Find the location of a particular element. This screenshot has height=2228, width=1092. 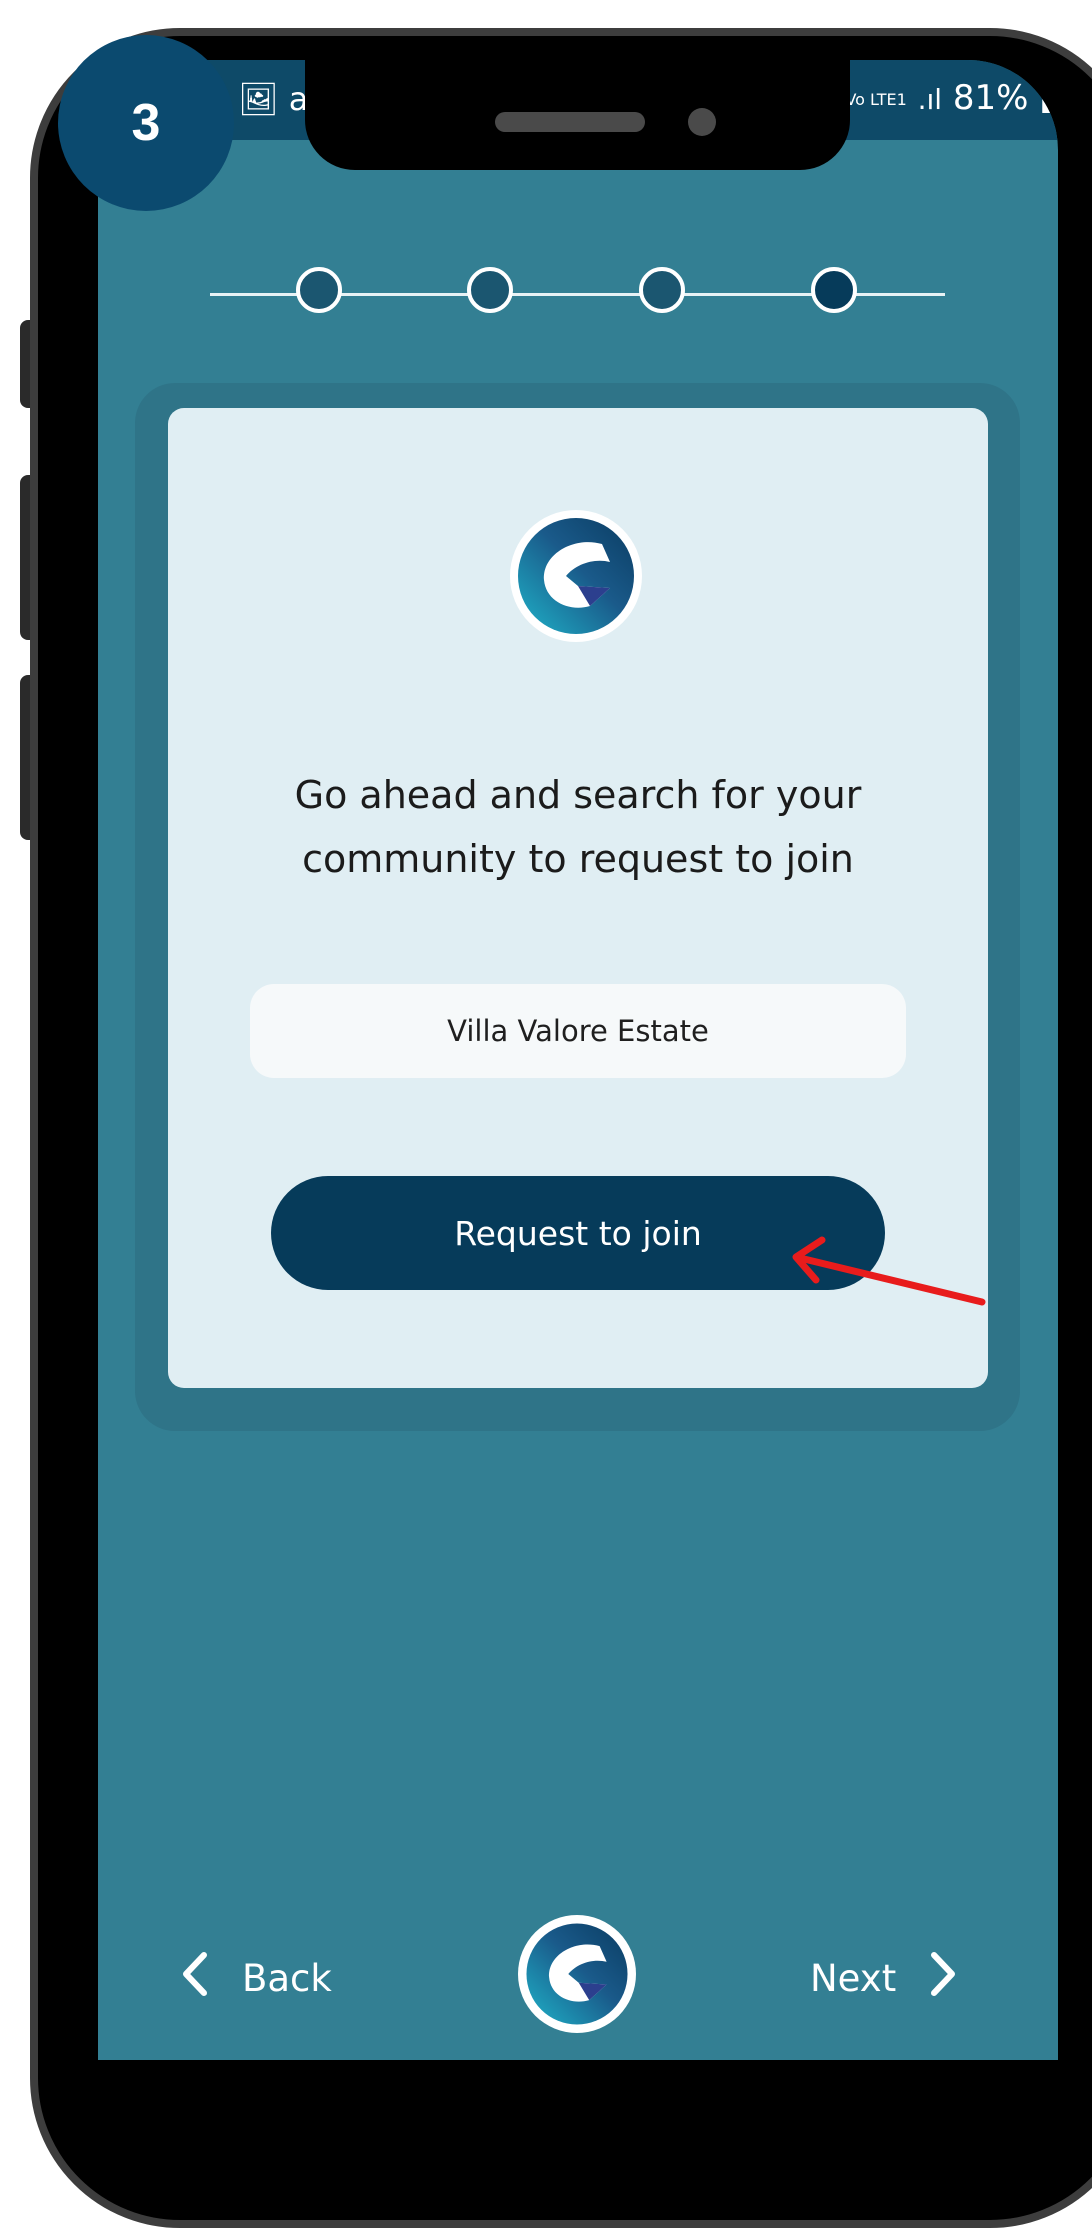

front-camera is located at coordinates (702, 122).